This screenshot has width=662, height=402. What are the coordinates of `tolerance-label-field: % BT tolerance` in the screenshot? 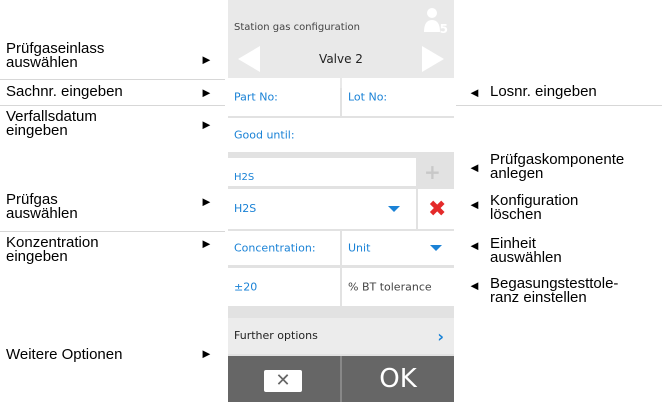 It's located at (398, 287).